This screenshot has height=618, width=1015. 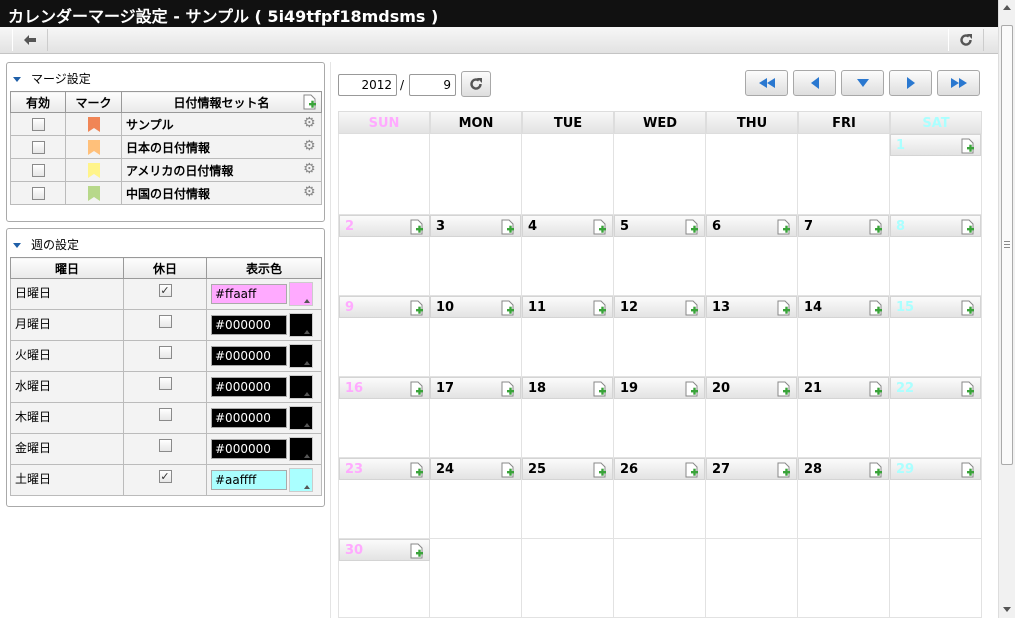 I want to click on color-field: #aaffff, so click(x=249, y=480).